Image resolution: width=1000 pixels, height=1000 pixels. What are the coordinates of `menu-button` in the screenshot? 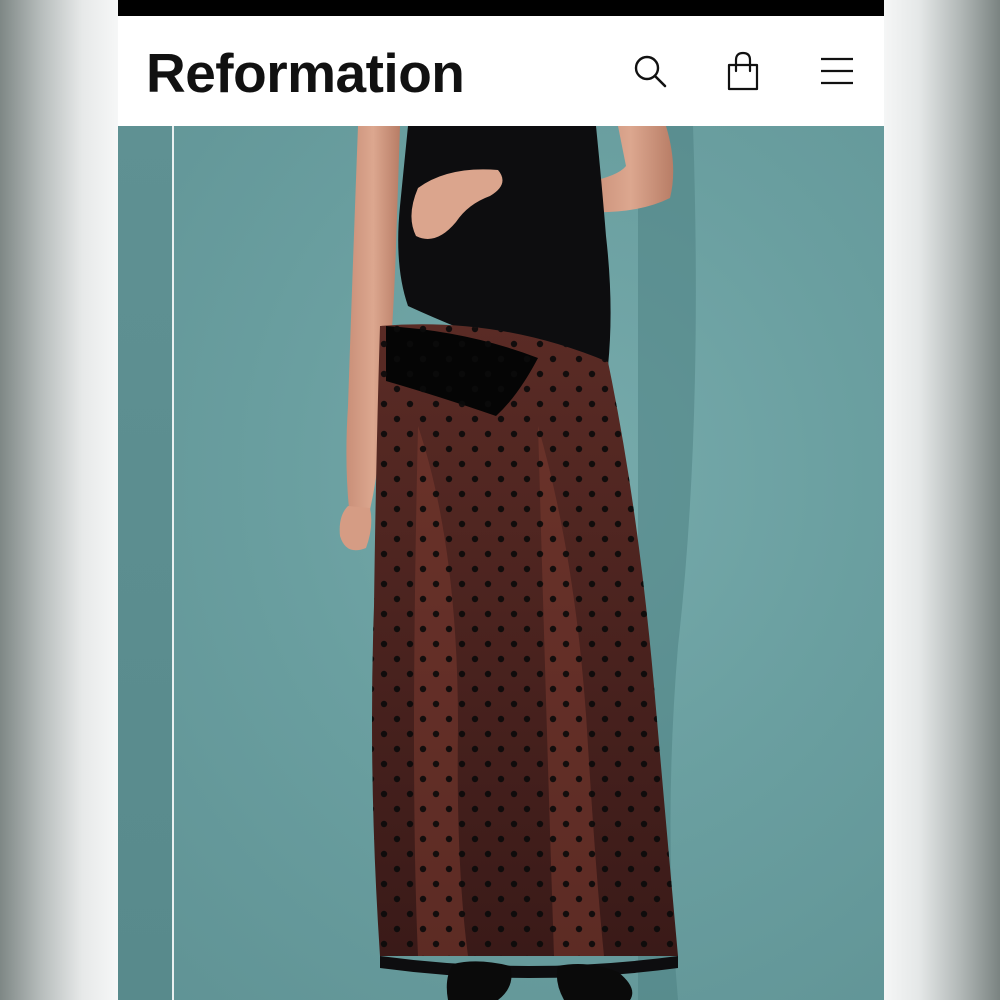 It's located at (837, 71).